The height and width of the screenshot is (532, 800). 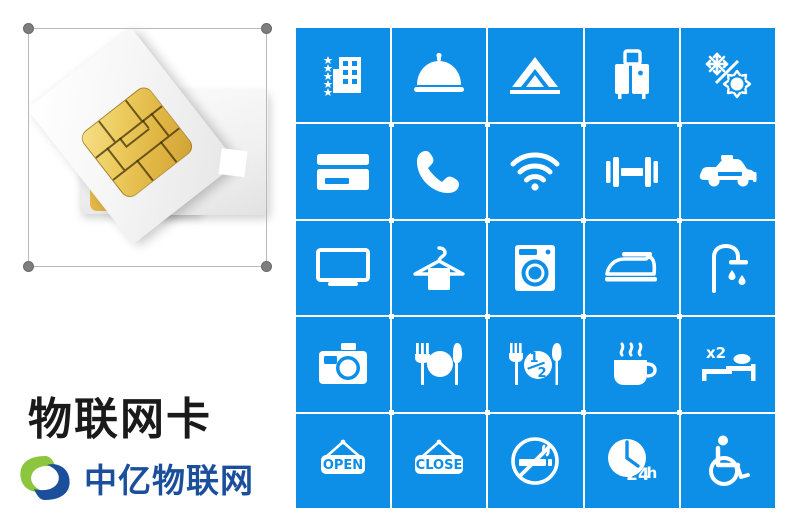 What do you see at coordinates (120, 419) in the screenshot?
I see `page-title: 物联网卡` at bounding box center [120, 419].